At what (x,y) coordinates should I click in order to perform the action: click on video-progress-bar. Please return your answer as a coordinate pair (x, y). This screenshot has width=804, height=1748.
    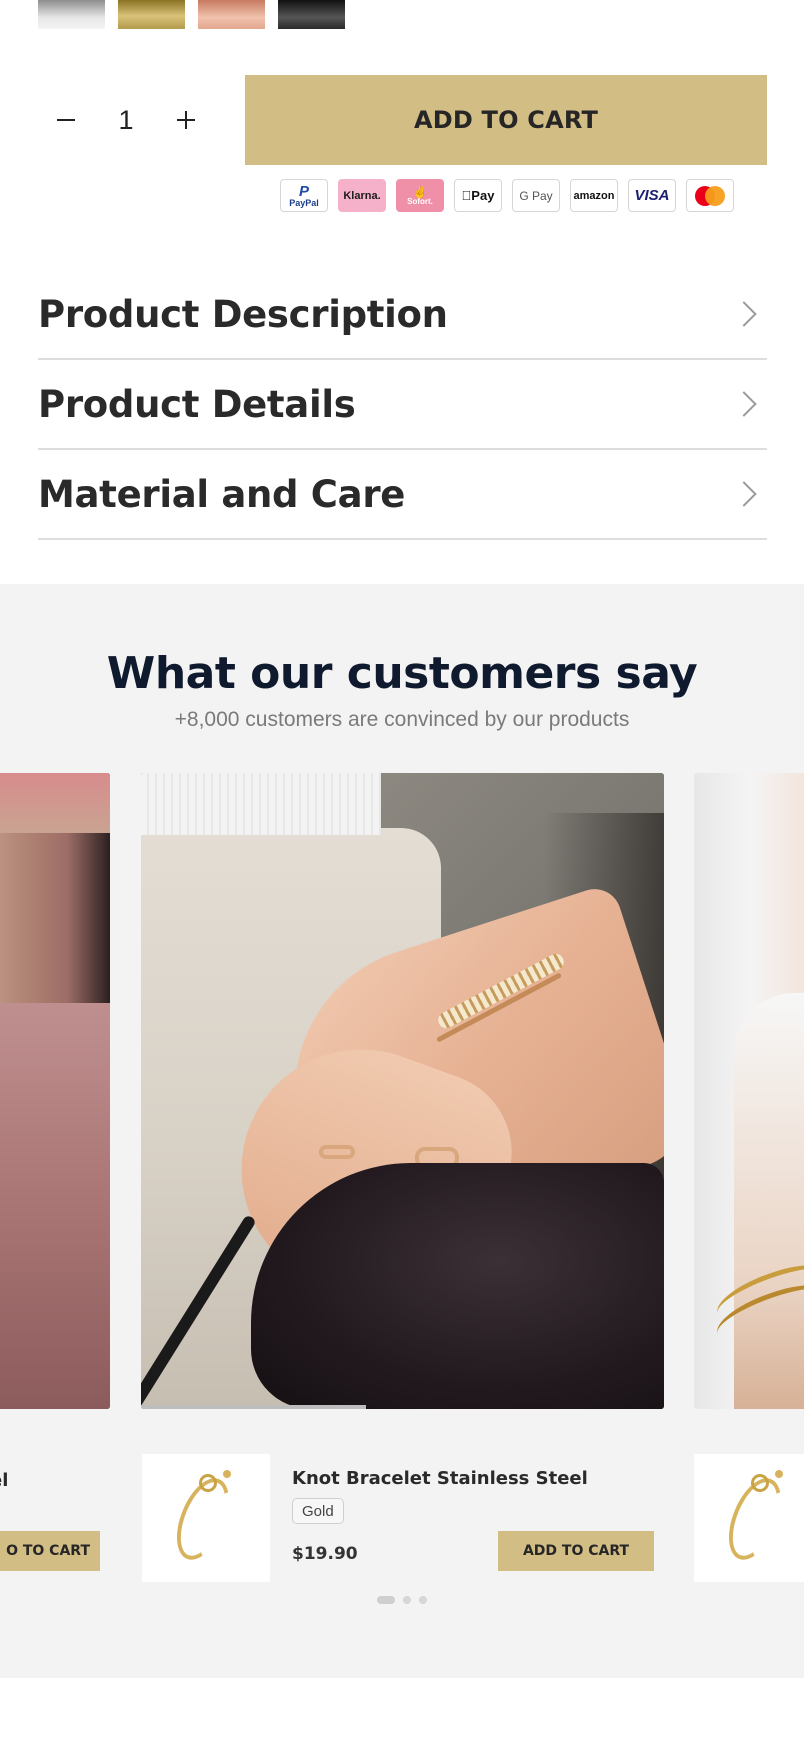
    Looking at the image, I should click on (253, 1407).